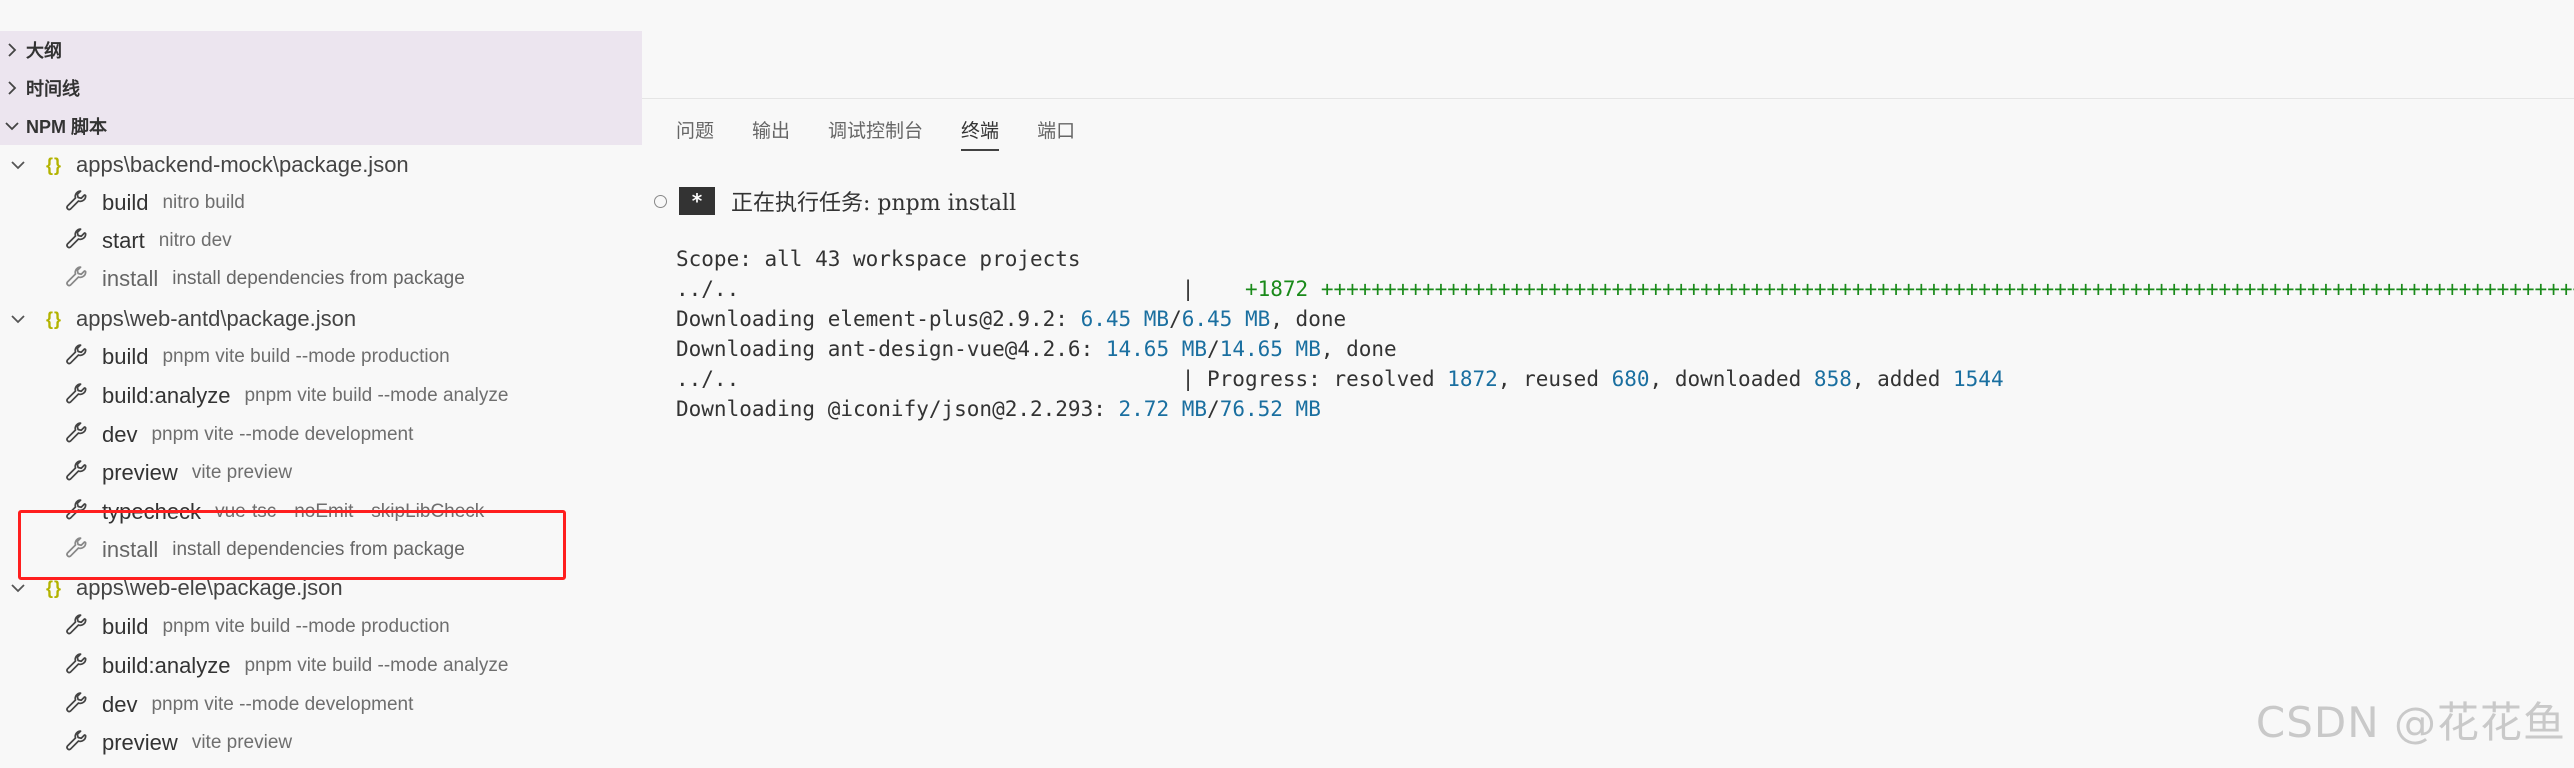  I want to click on tab-ports: 端口, so click(1056, 133).